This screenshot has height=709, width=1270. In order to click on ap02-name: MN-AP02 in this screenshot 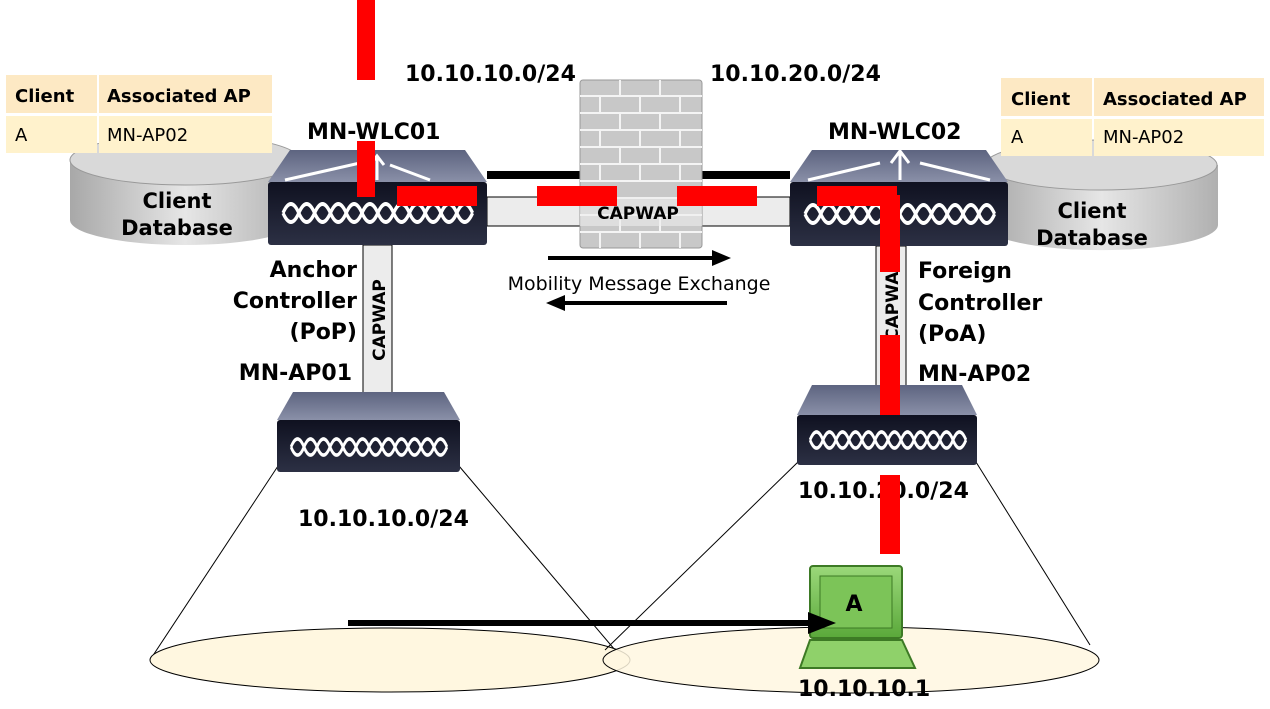, I will do `click(974, 374)`.